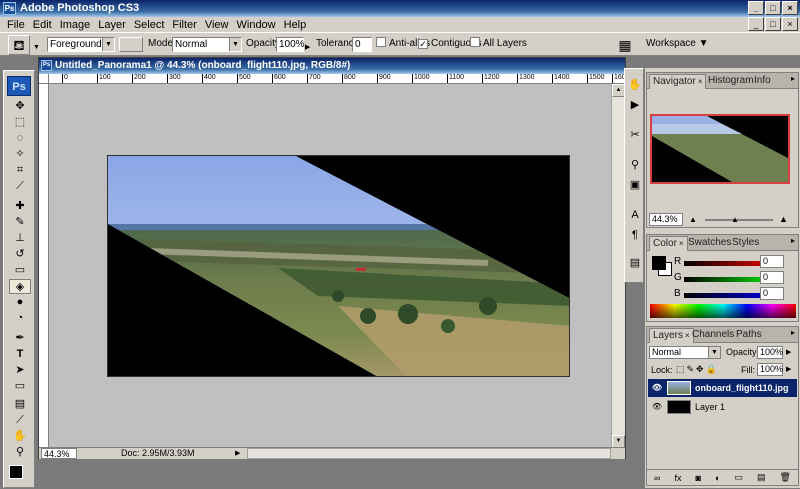 The width and height of the screenshot is (800, 489). What do you see at coordinates (44, 79) in the screenshot?
I see `ruler-corner` at bounding box center [44, 79].